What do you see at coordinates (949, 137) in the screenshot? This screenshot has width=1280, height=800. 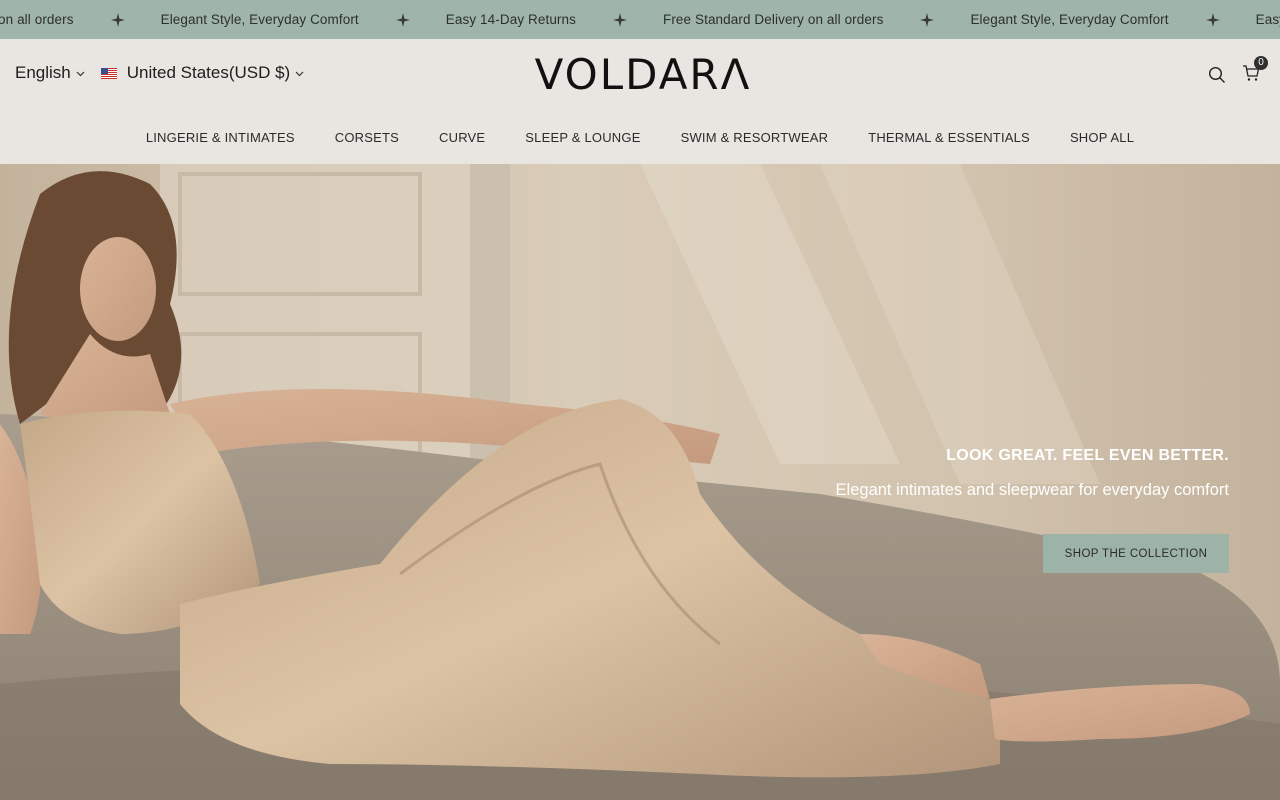 I see `nav-item-thermal-essentials: THERMAL & ESSENTIALS` at bounding box center [949, 137].